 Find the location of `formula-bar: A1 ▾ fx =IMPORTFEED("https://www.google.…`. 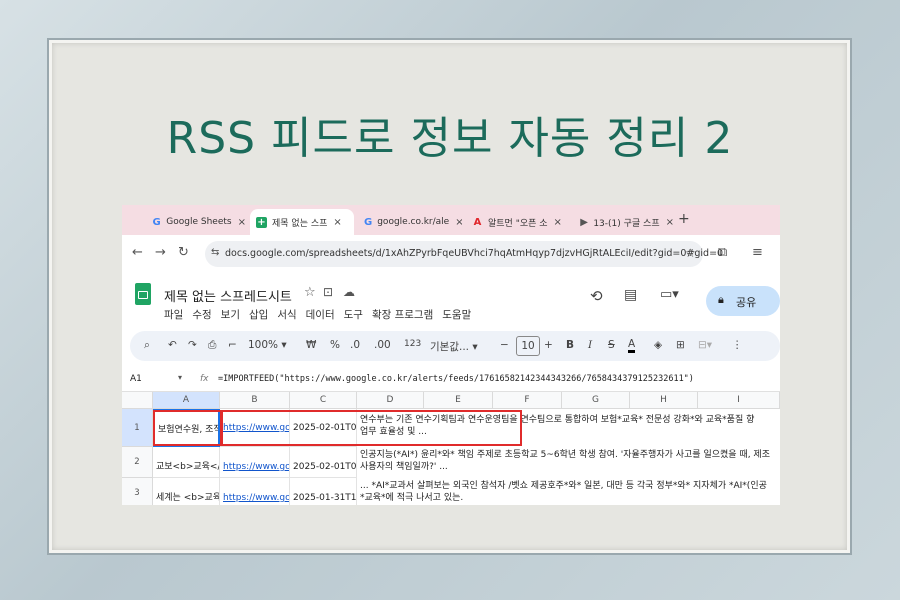

formula-bar: A1 ▾ fx =IMPORTFEED("https://www.google.… is located at coordinates (451, 380).